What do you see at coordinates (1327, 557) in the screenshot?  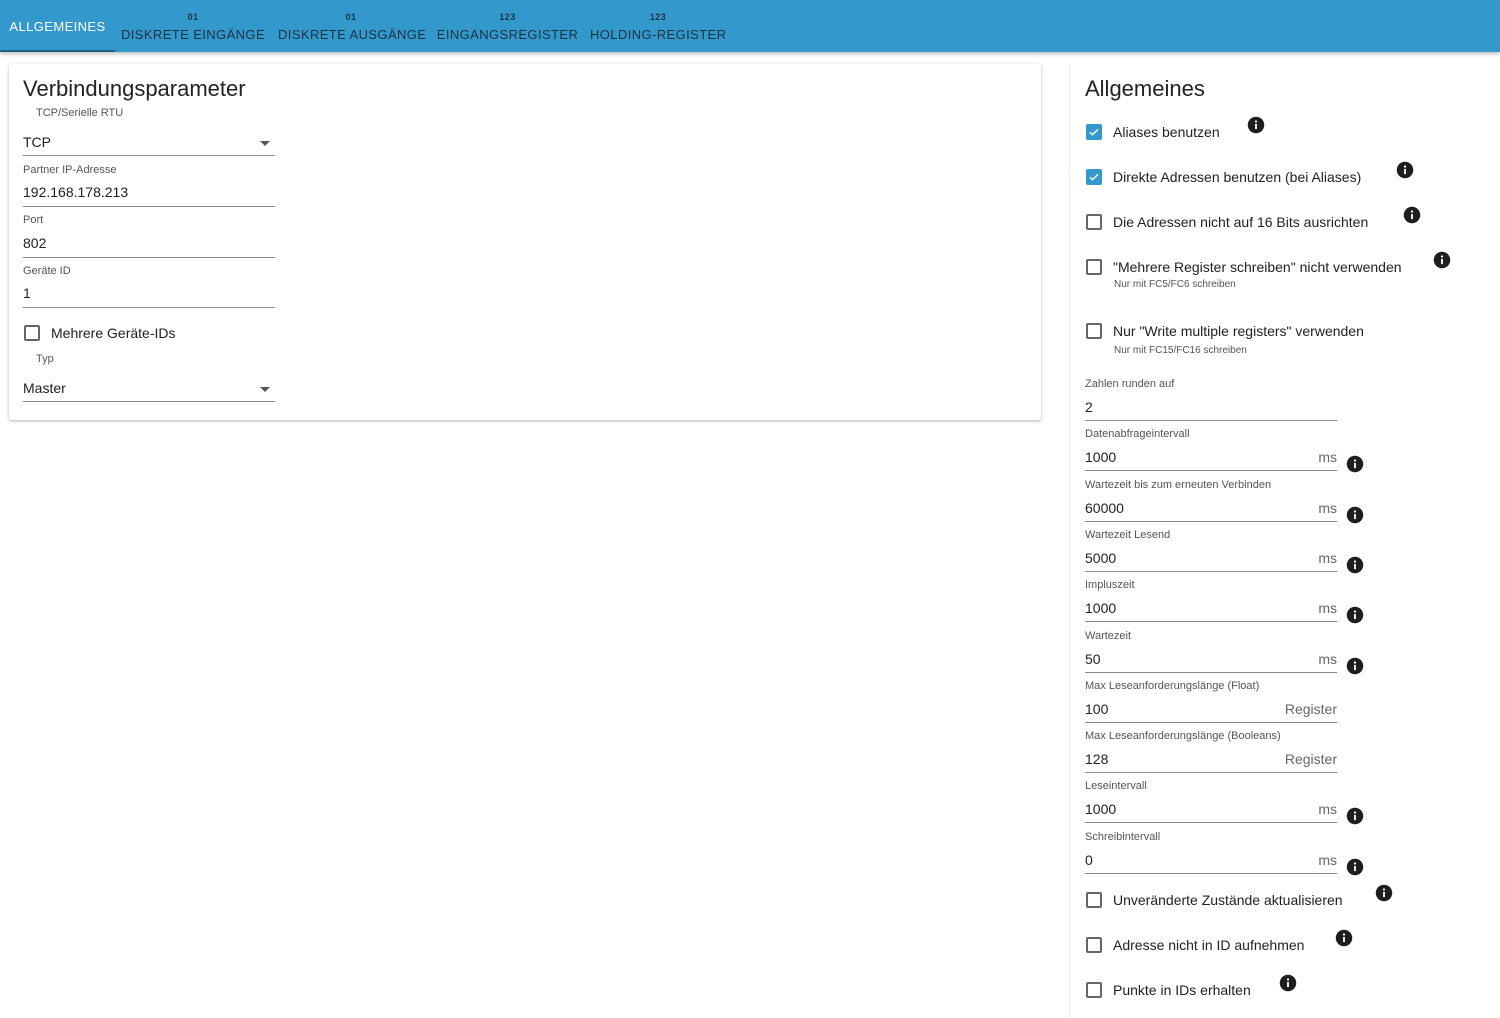 I see `read-timeout-unit: ms` at bounding box center [1327, 557].